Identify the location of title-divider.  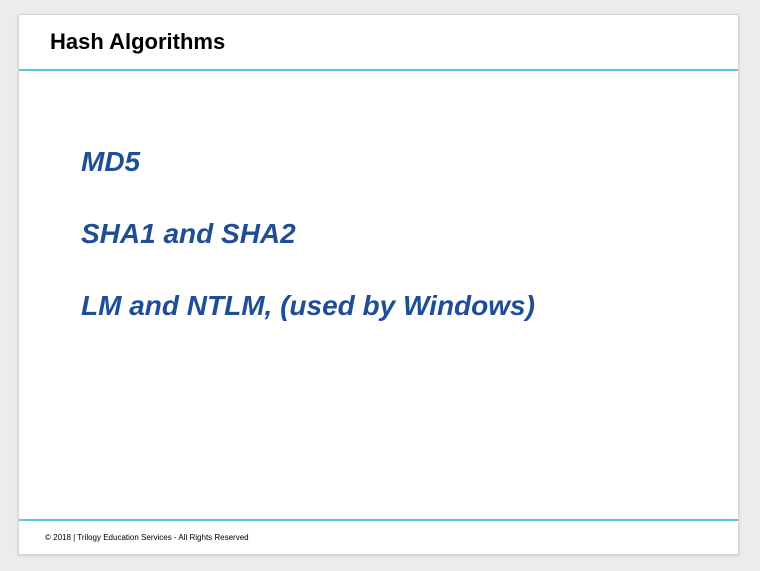
(378, 70).